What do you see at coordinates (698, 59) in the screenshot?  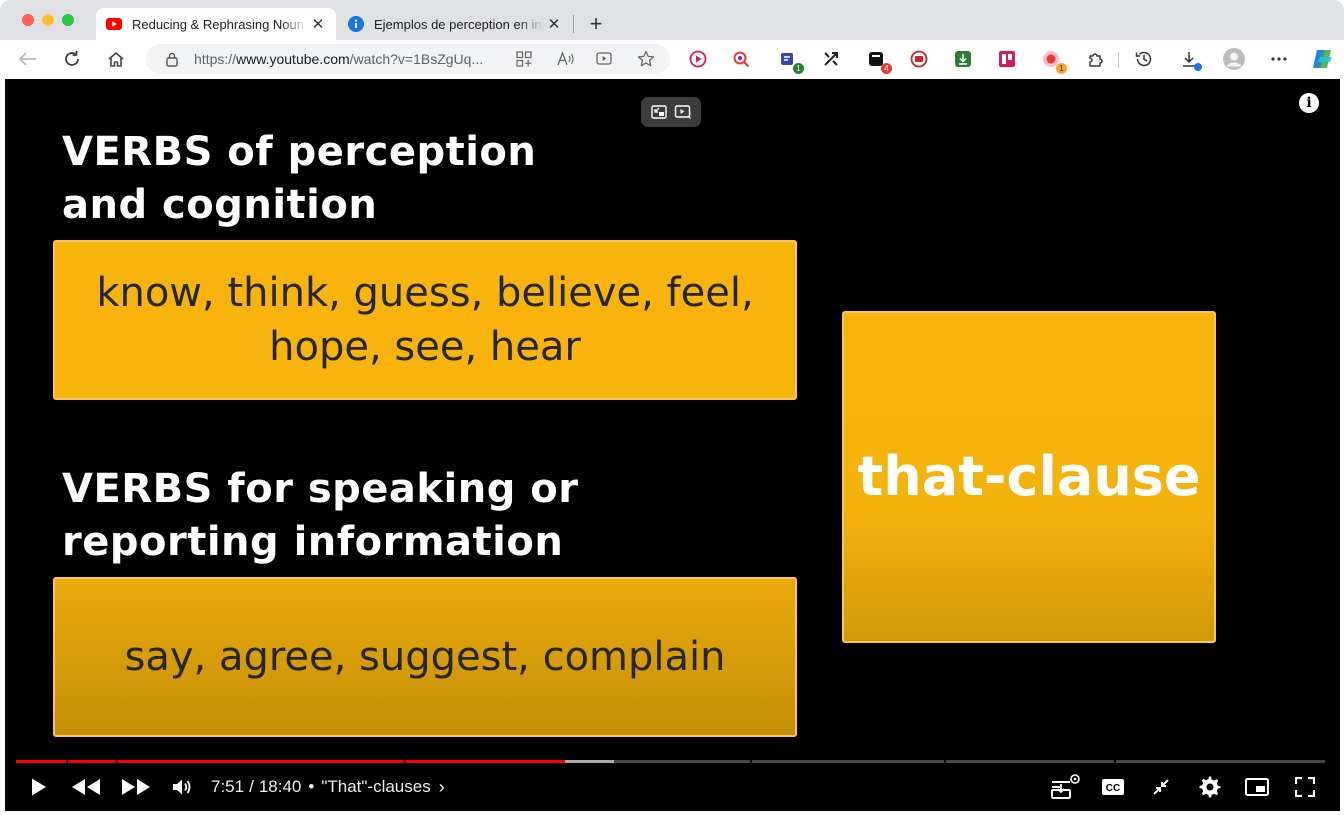 I see `video-extension-icon` at bounding box center [698, 59].